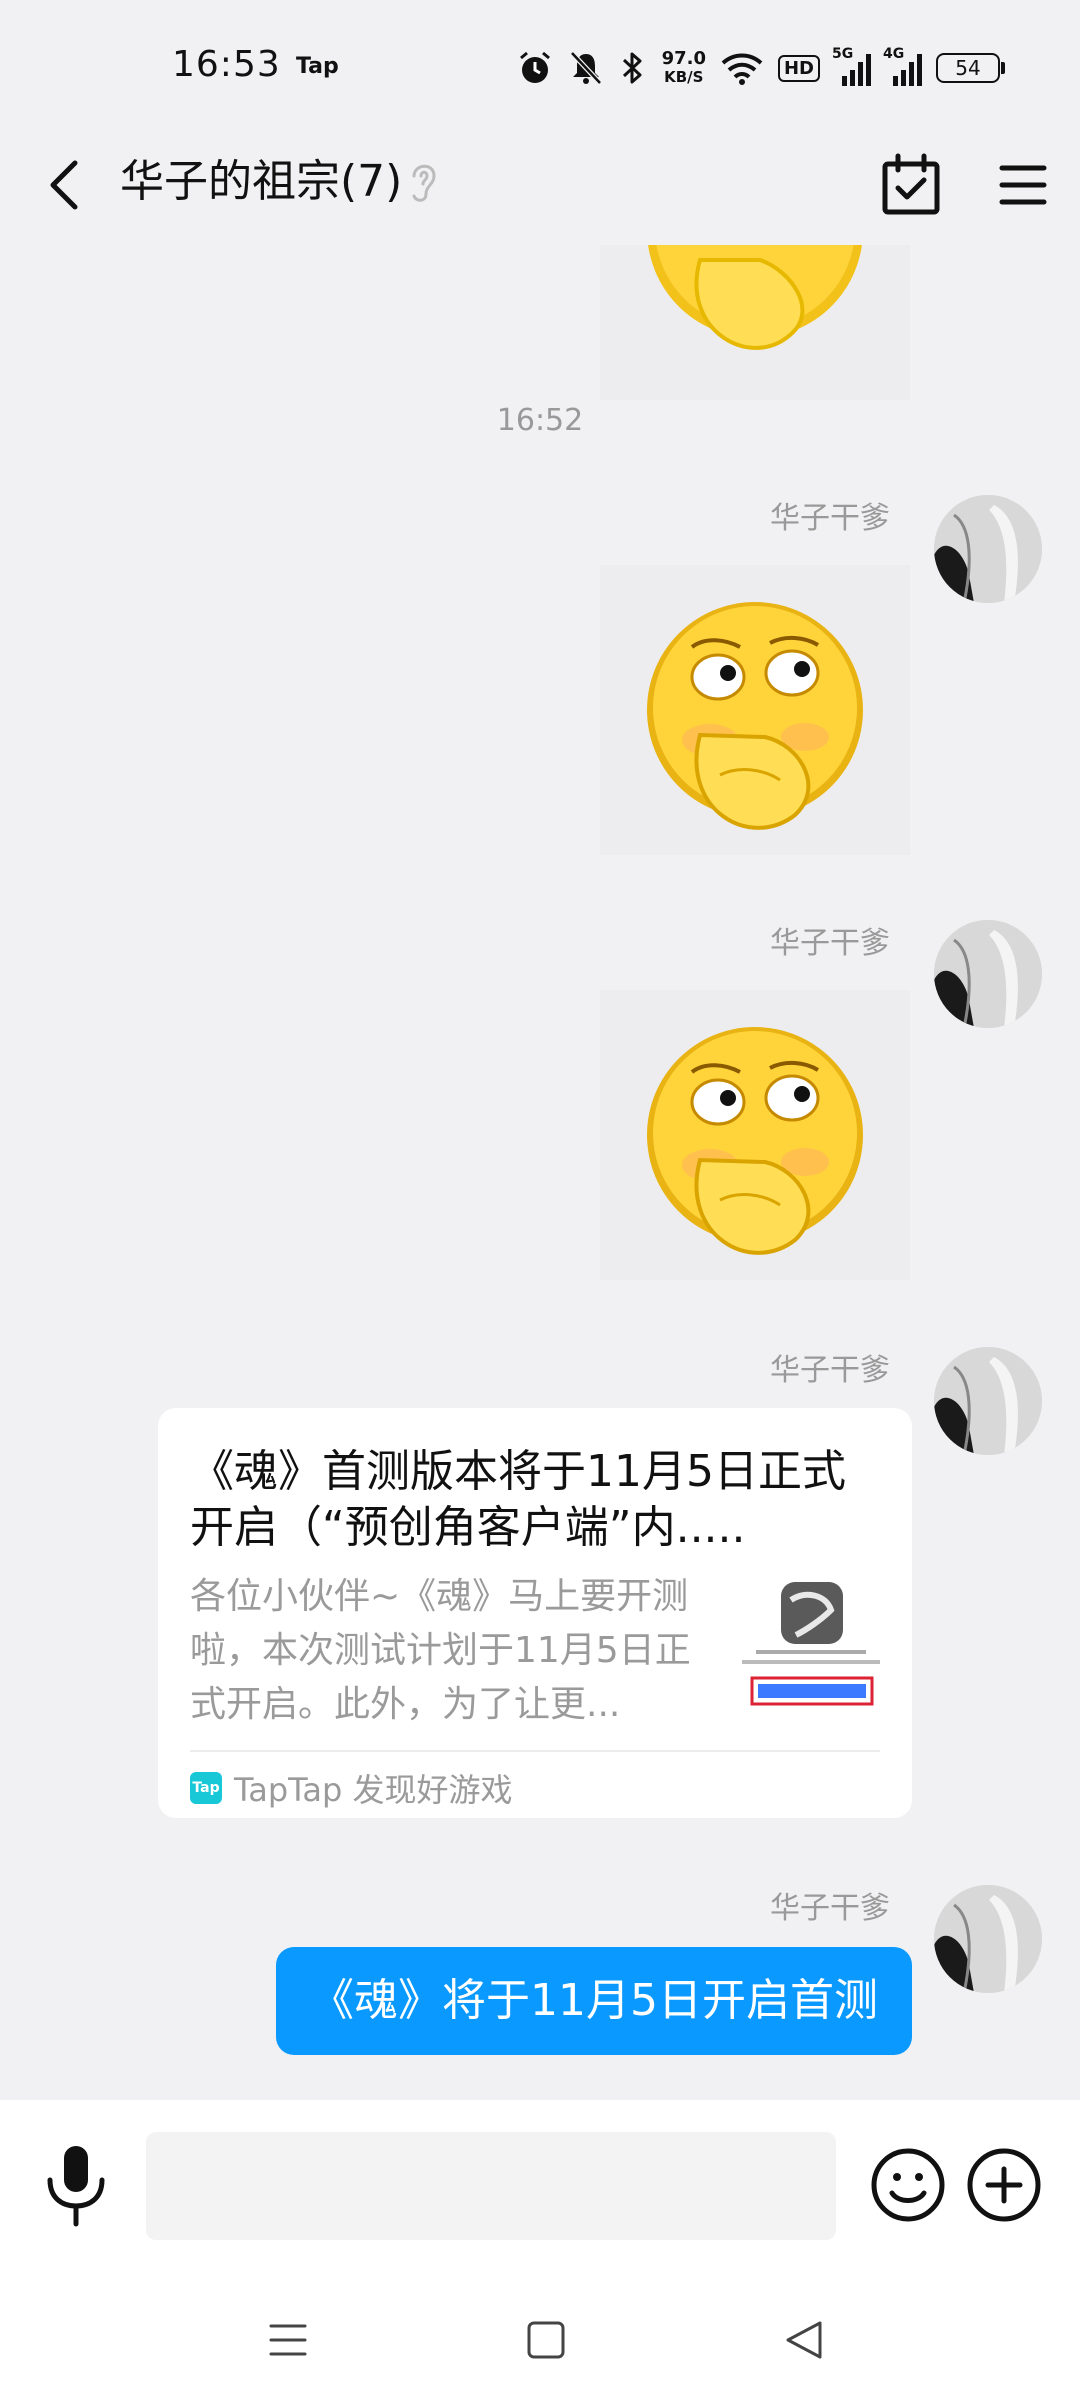 Image resolution: width=1080 pixels, height=2400 pixels. I want to click on home-icon, so click(546, 2340).